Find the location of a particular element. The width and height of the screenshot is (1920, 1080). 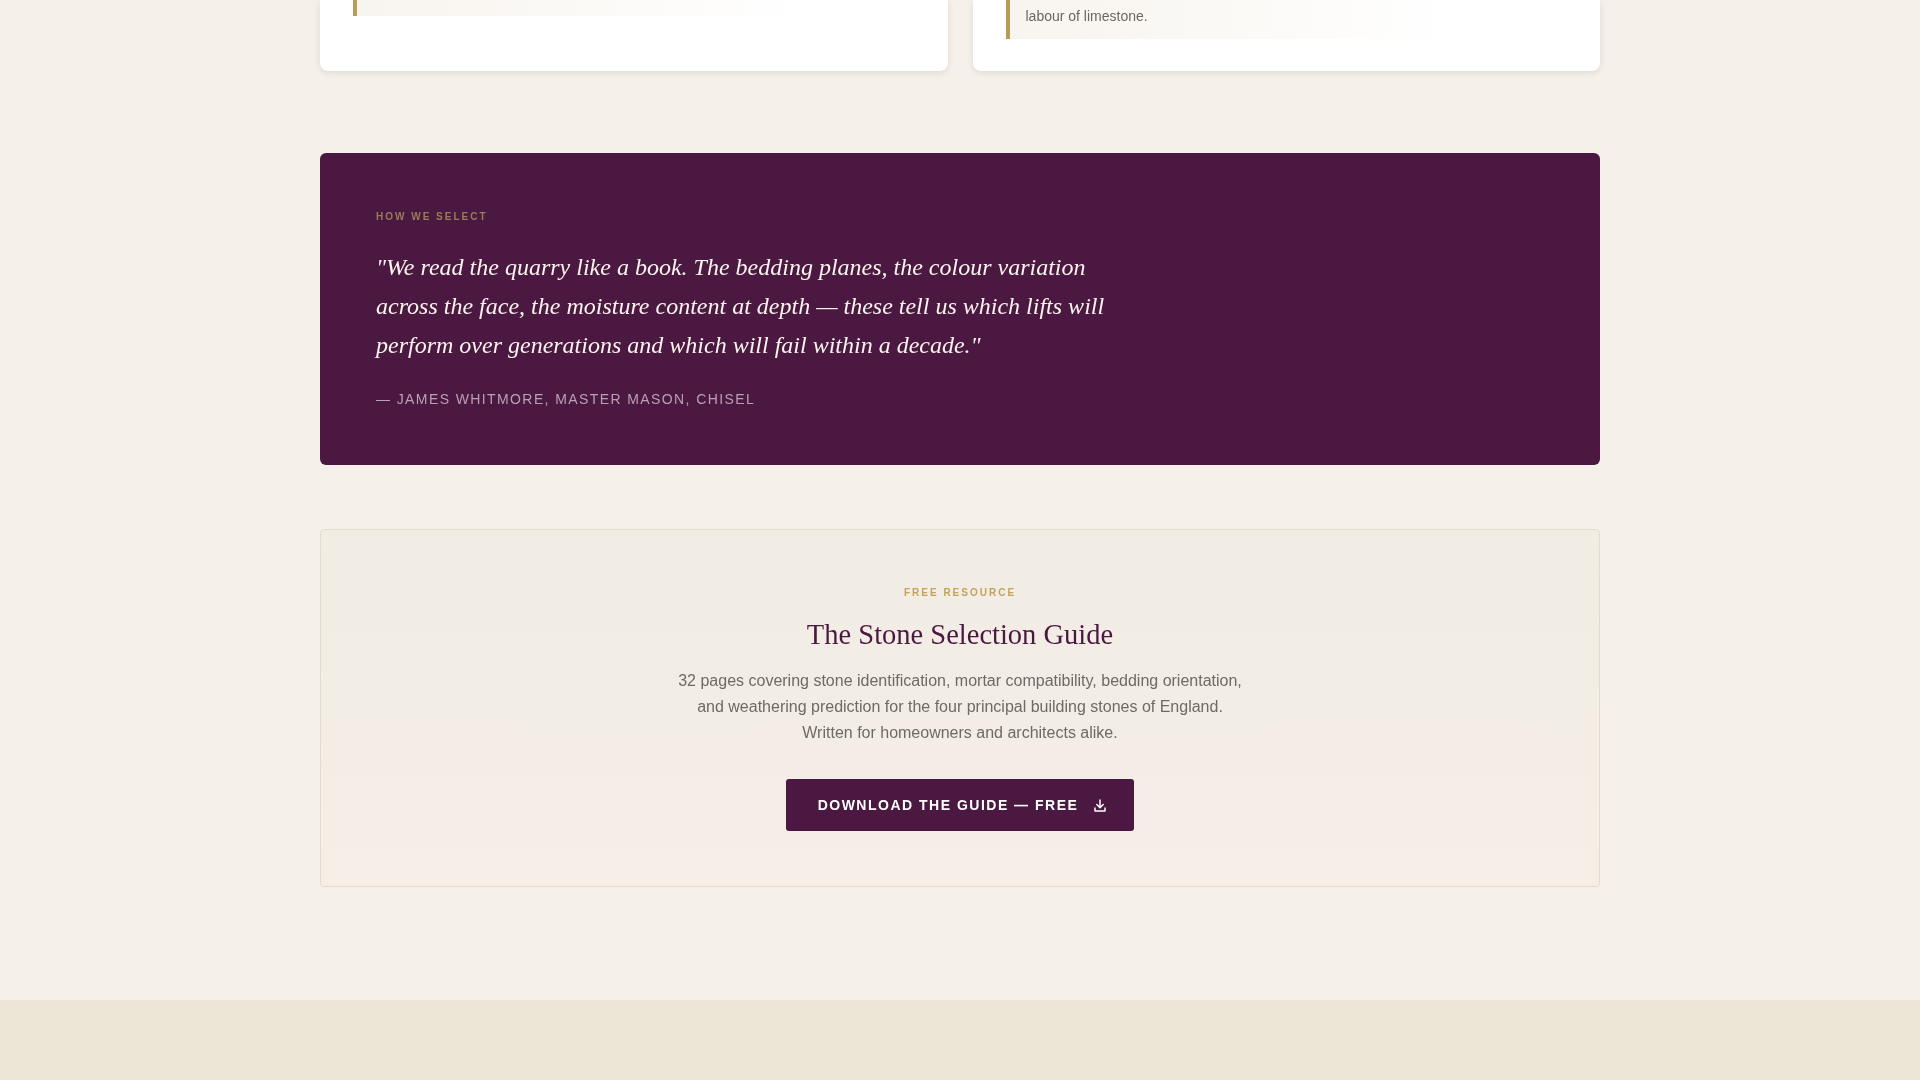

section-label: HOW WE SELECT is located at coordinates (432, 217).